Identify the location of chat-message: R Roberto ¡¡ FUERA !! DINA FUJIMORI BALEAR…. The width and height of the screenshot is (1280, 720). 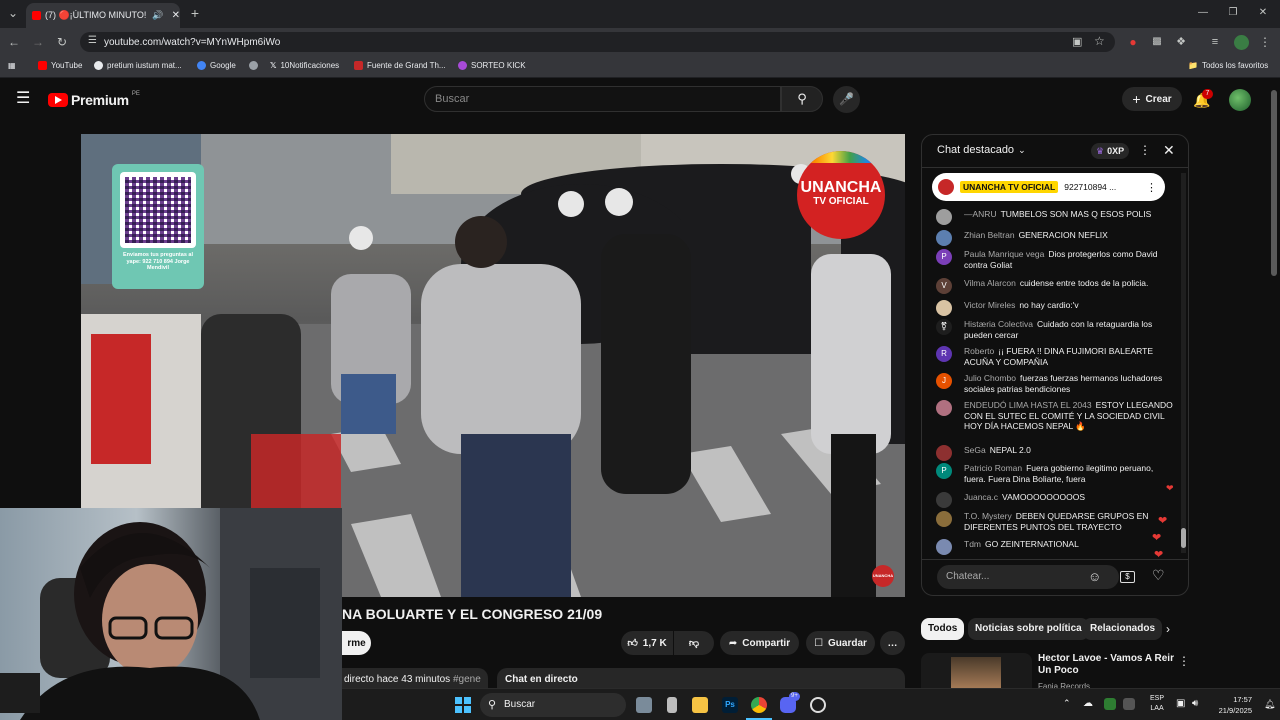
(1056, 356).